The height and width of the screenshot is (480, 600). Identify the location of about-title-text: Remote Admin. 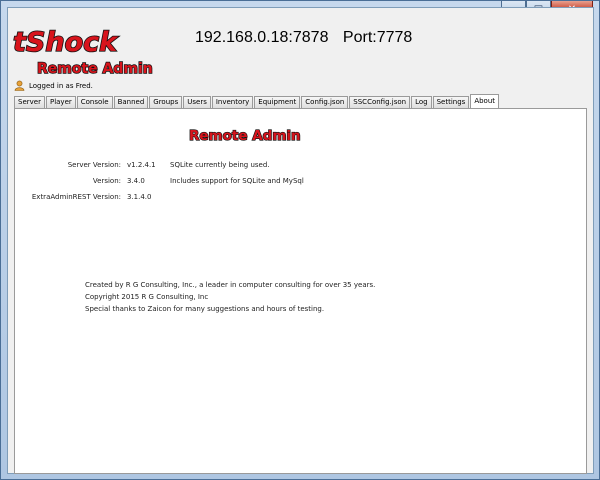
(245, 136).